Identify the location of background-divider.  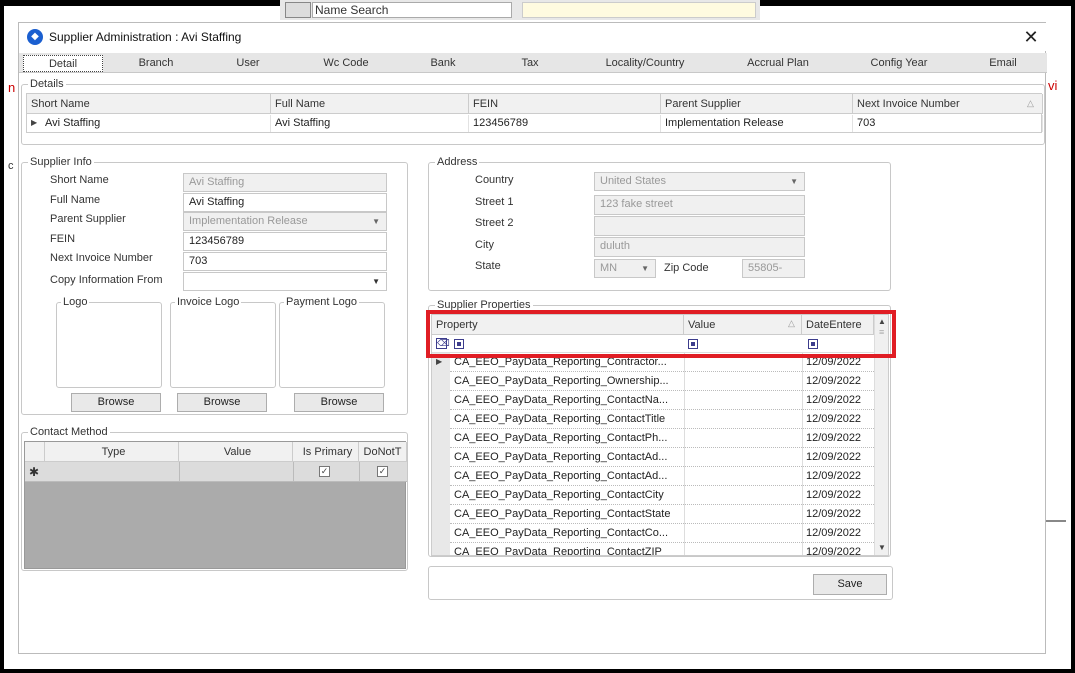
(1056, 521).